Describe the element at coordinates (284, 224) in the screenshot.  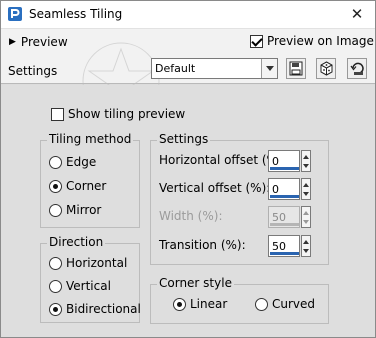
I see `width-slider-bar` at that location.